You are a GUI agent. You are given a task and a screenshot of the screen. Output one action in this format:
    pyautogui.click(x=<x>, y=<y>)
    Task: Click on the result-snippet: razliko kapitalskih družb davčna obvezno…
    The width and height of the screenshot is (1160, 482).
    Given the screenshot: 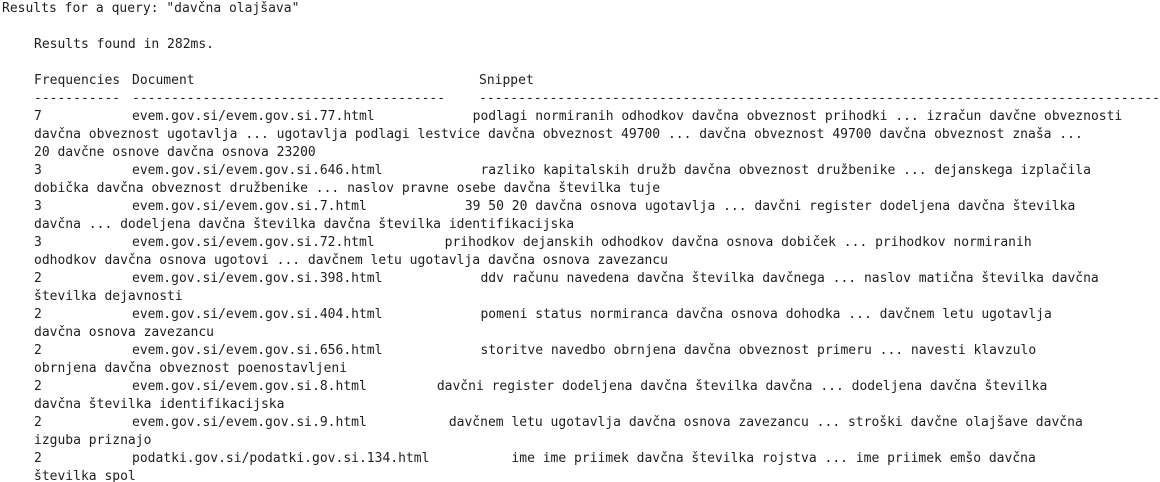 What is the action you would take?
    pyautogui.click(x=785, y=170)
    